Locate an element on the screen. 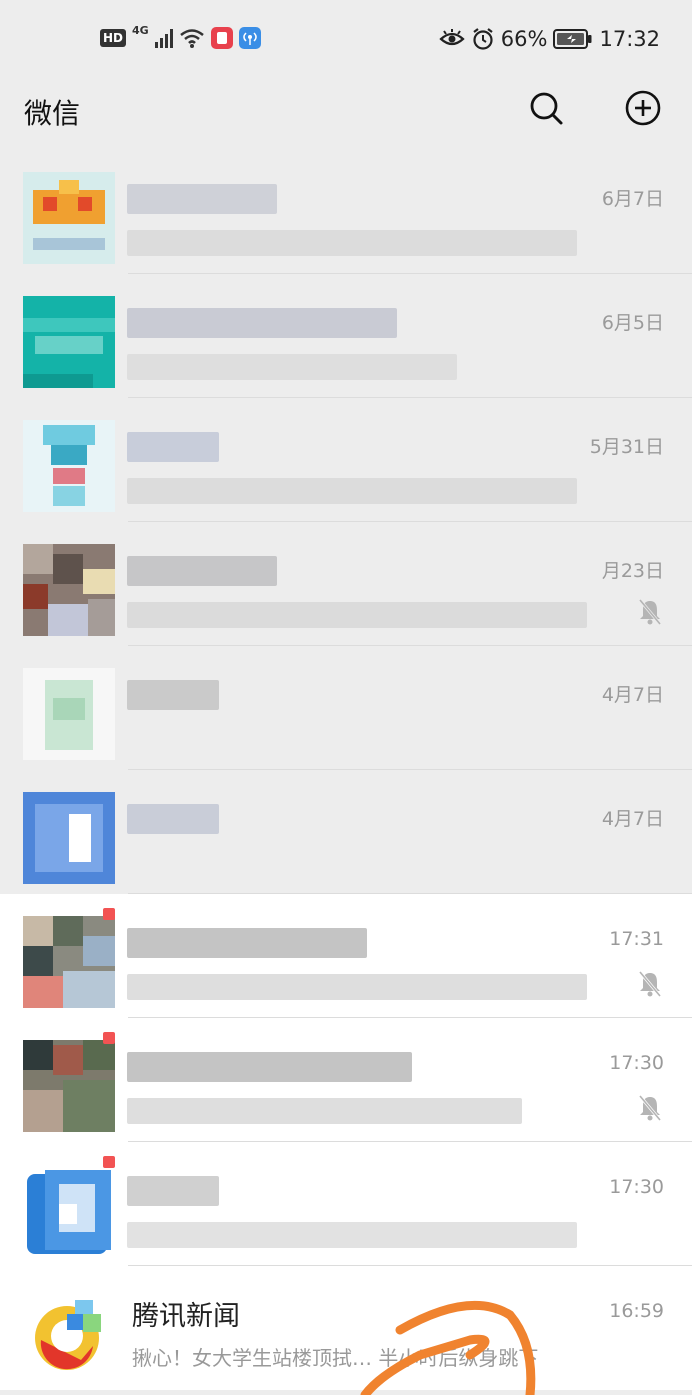 This screenshot has height=1395, width=692. chat-time: 17:31 is located at coordinates (636, 939).